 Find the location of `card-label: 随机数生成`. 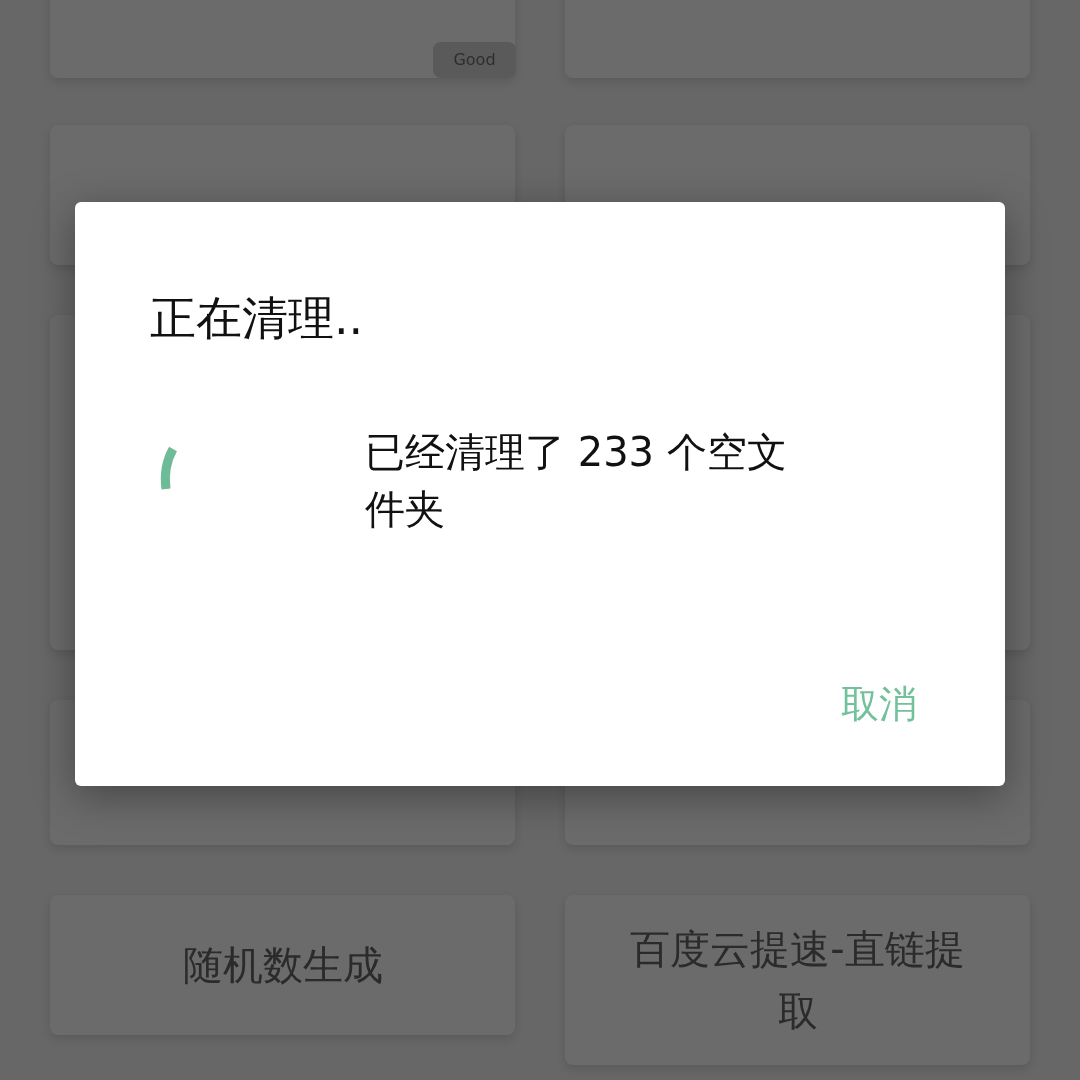

card-label: 随机数生成 is located at coordinates (282, 965).